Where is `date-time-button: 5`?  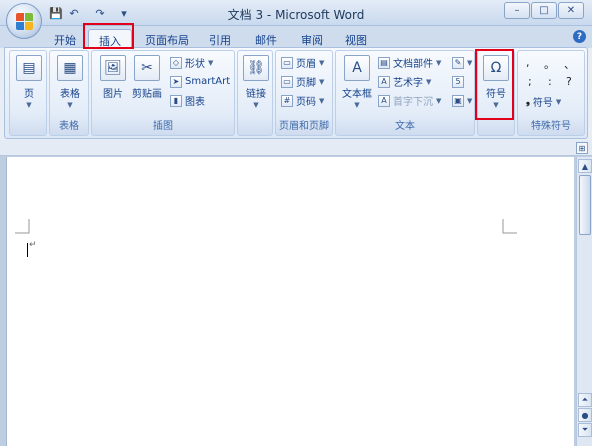
date-time-button: 5 is located at coordinates (458, 81).